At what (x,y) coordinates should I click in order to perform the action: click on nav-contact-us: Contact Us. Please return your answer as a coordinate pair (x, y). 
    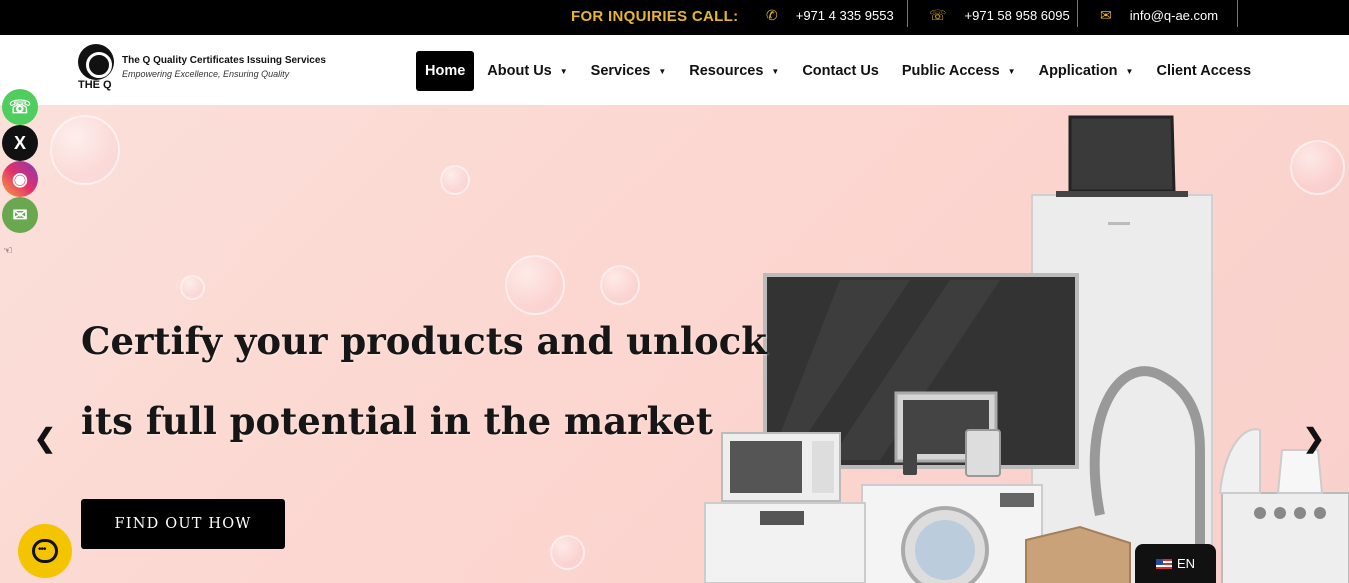
    Looking at the image, I should click on (840, 71).